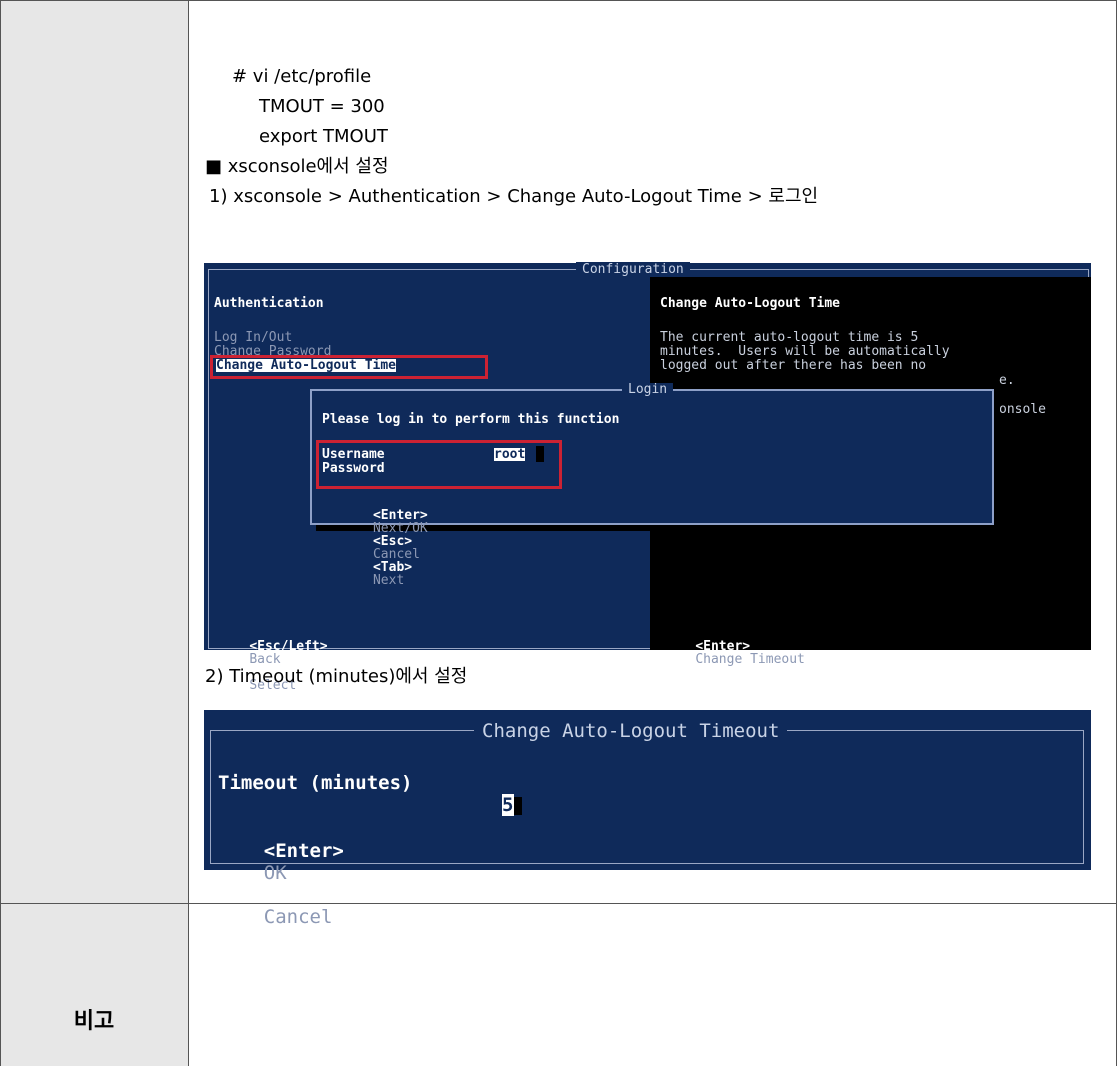 This screenshot has height=1066, width=1117. What do you see at coordinates (633, 269) in the screenshot?
I see `console-title: Configuration` at bounding box center [633, 269].